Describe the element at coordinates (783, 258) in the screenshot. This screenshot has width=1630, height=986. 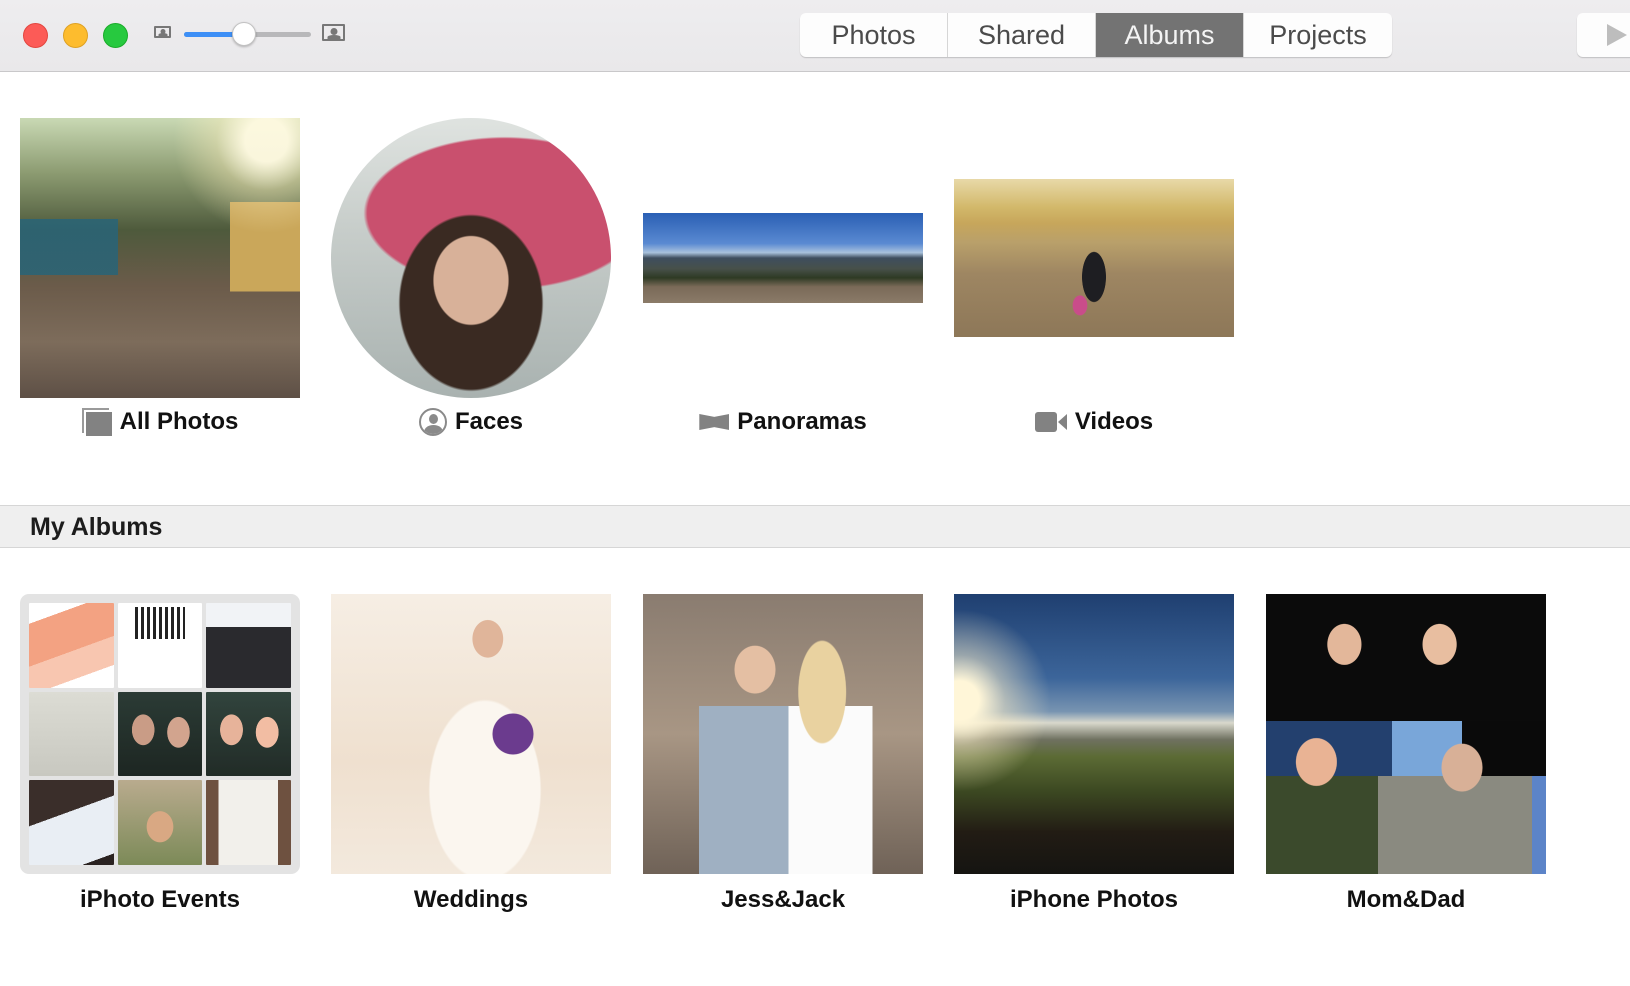
I see `panoramas-thumbnail` at that location.